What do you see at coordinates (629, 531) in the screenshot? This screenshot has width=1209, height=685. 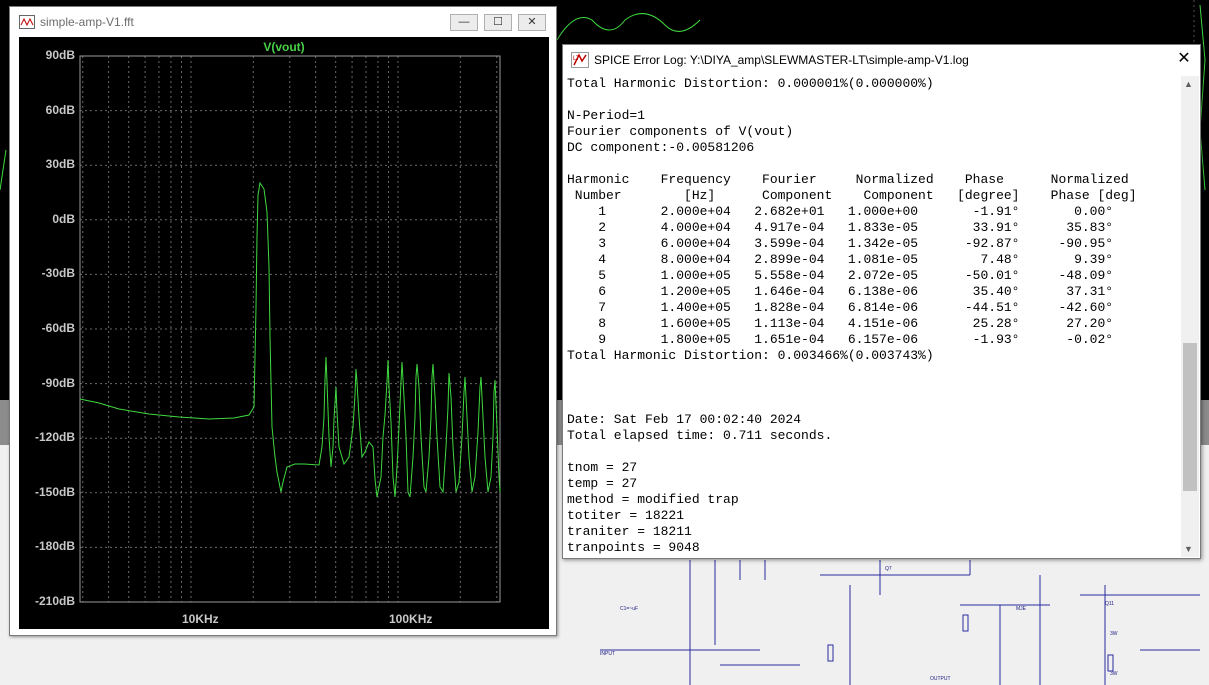 I see `log-line: traniter = 18211` at bounding box center [629, 531].